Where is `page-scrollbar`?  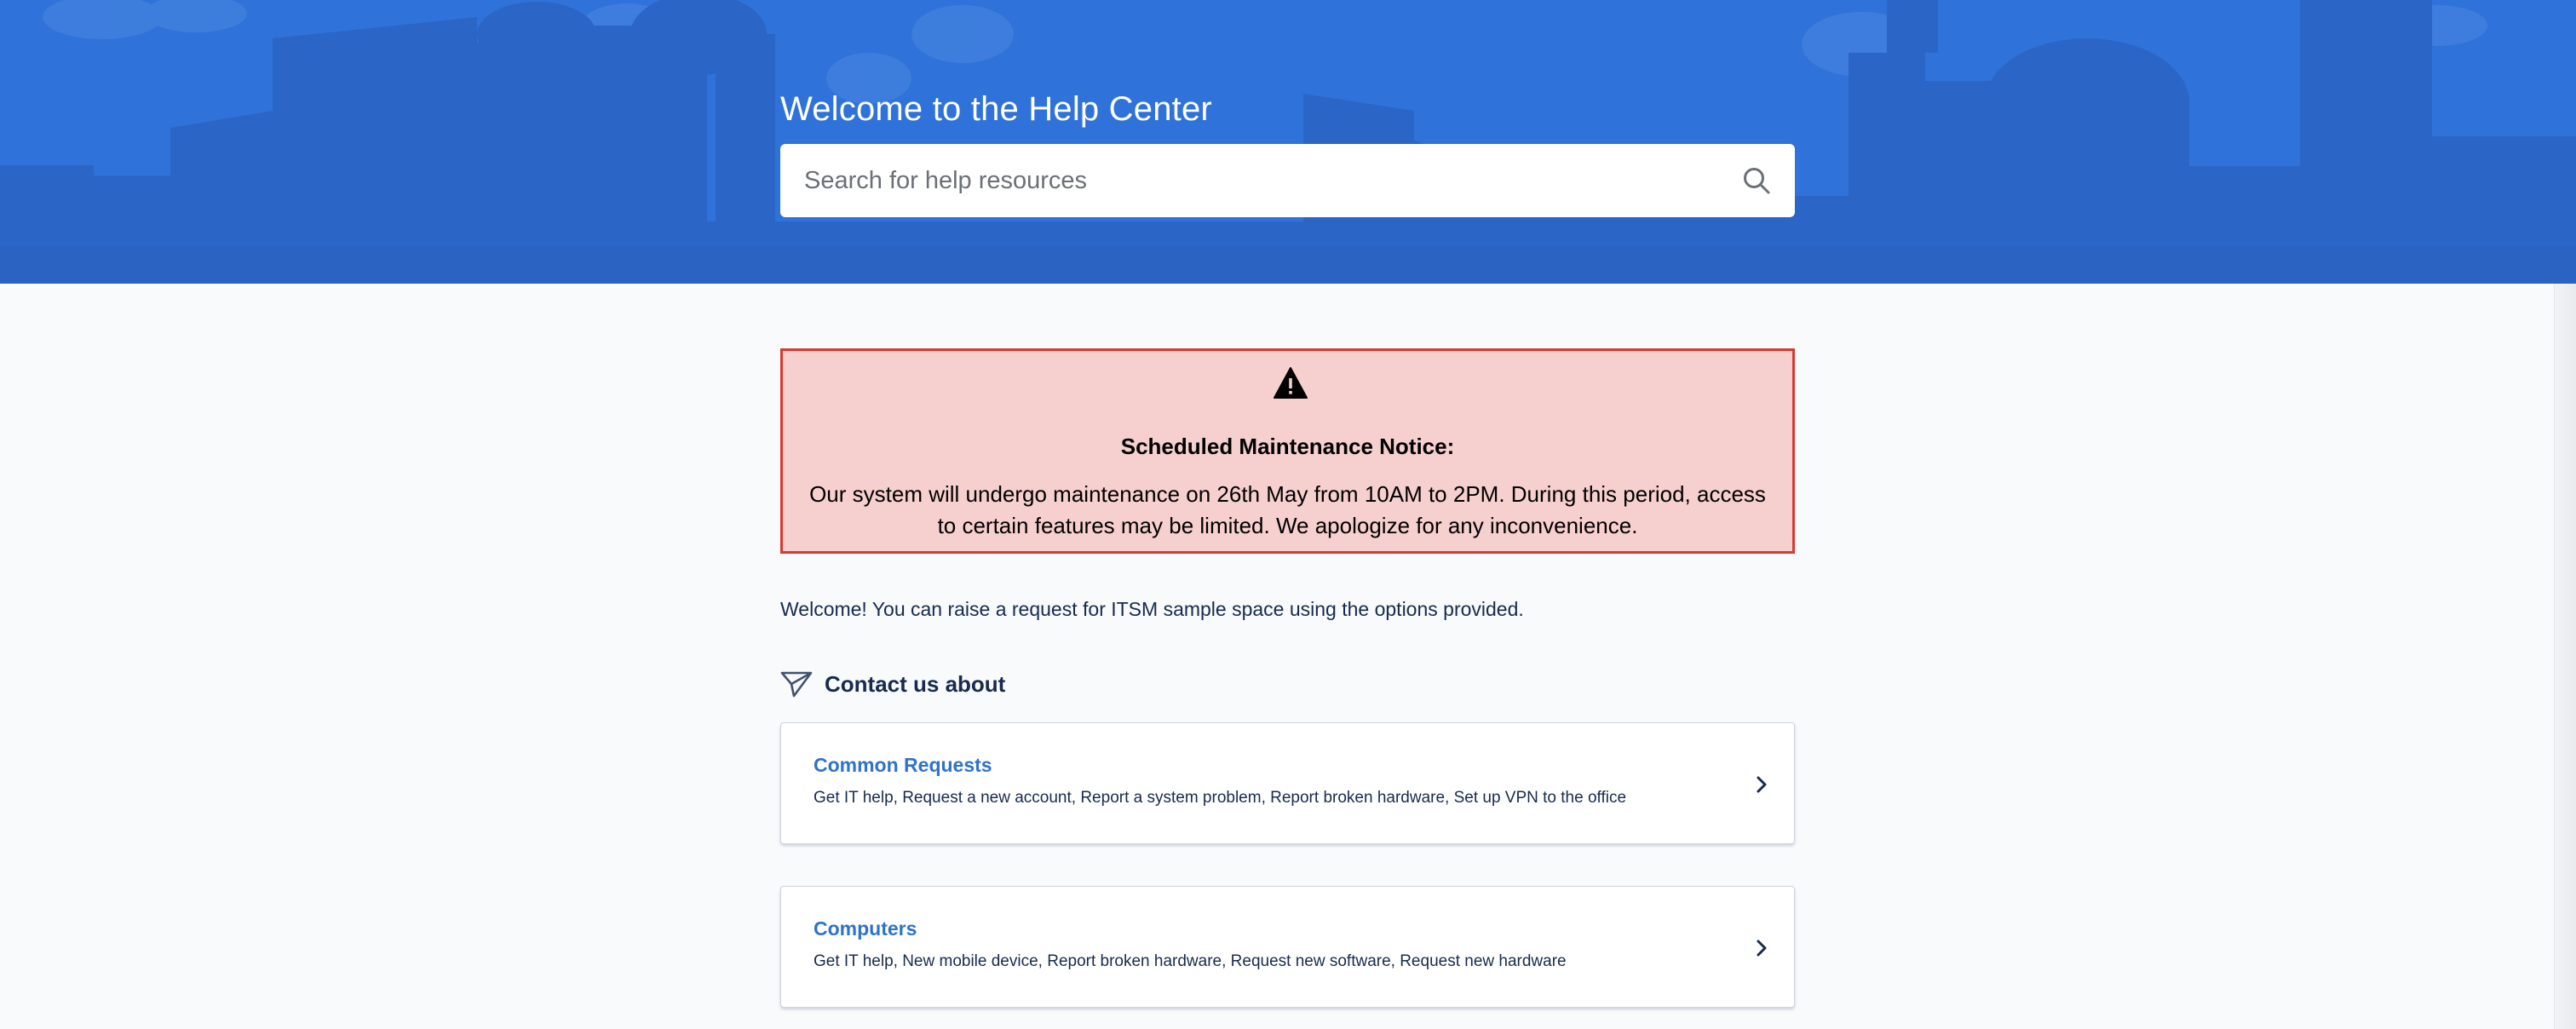 page-scrollbar is located at coordinates (2565, 657).